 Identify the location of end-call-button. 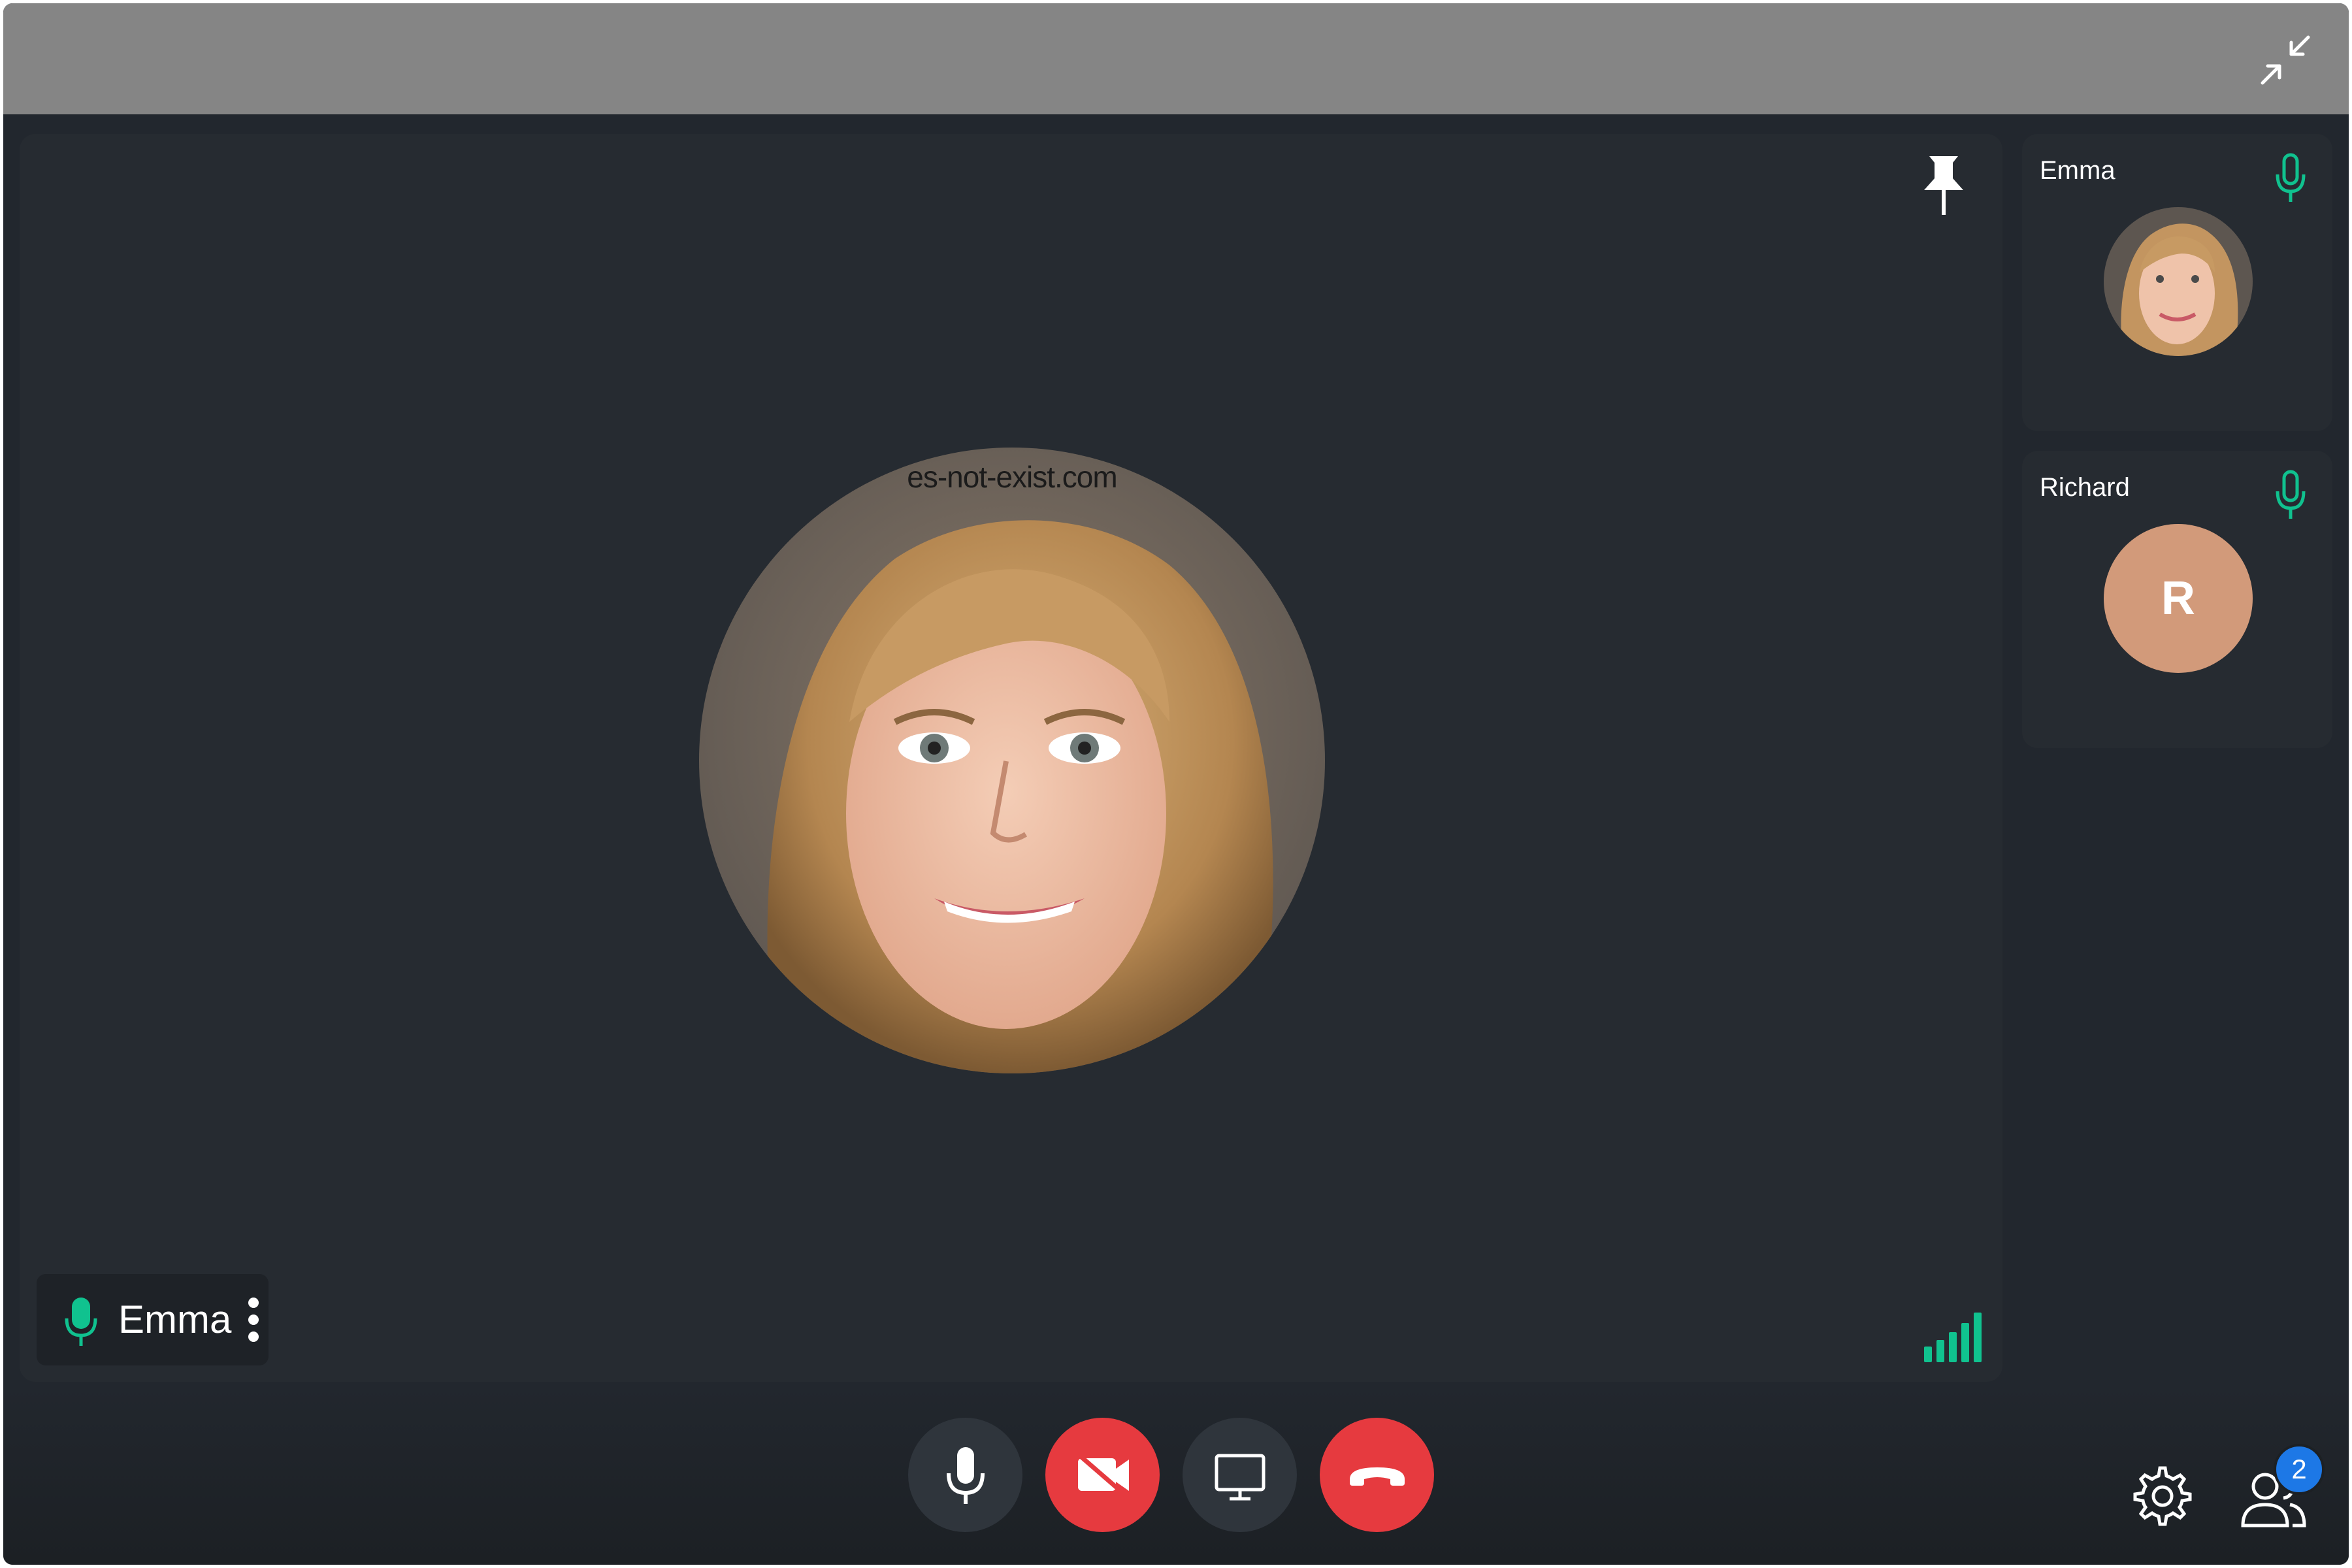
(1377, 1475).